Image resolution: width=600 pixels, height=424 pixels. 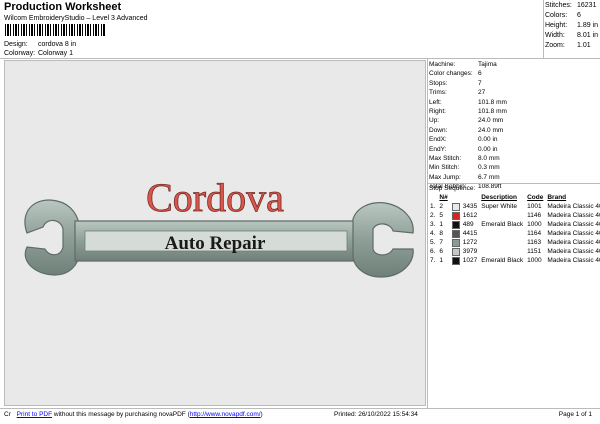 What do you see at coordinates (543, 29) in the screenshot?
I see `stats-divider` at bounding box center [543, 29].